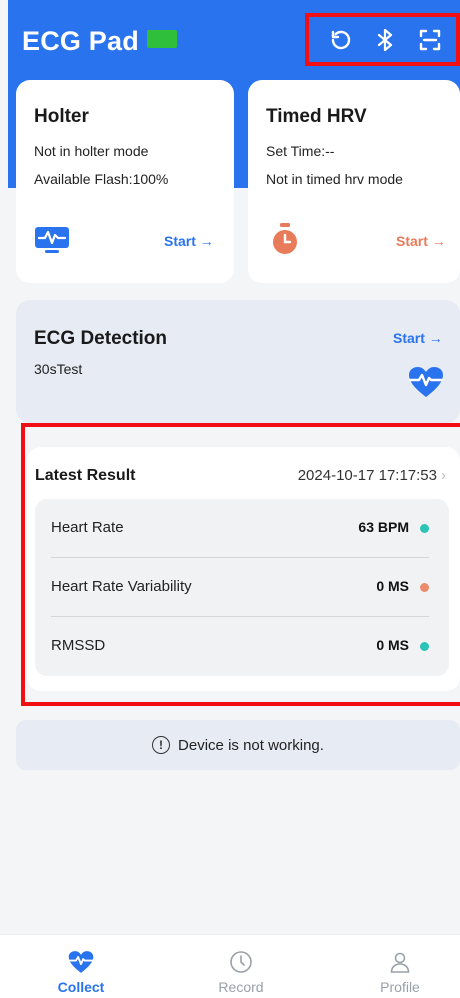 The height and width of the screenshot is (998, 460). What do you see at coordinates (400, 962) in the screenshot?
I see `user-icon` at bounding box center [400, 962].